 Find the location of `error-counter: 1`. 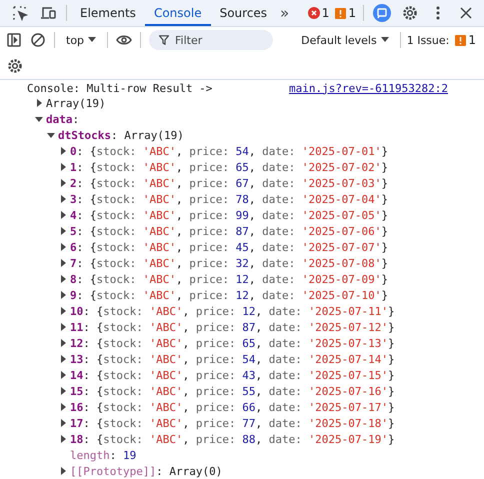

error-counter: 1 is located at coordinates (318, 13).